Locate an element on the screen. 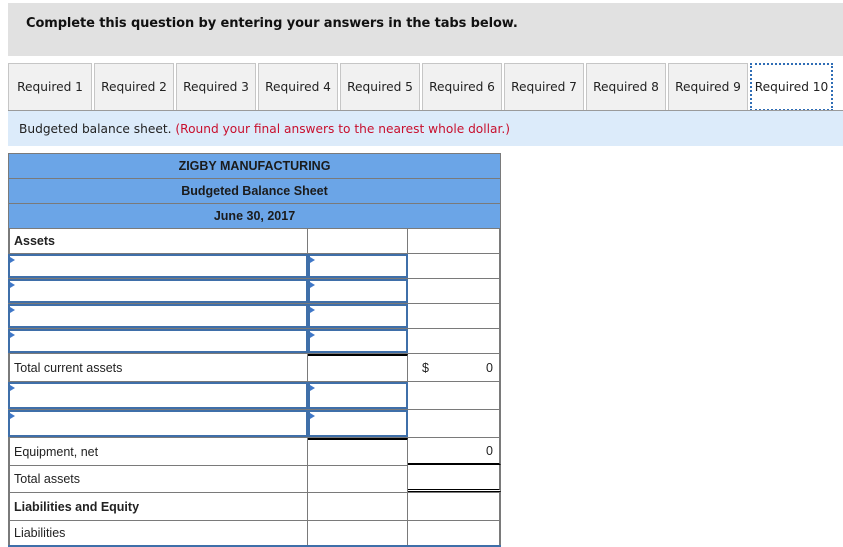  tab-required-9: Required 9 is located at coordinates (708, 86).